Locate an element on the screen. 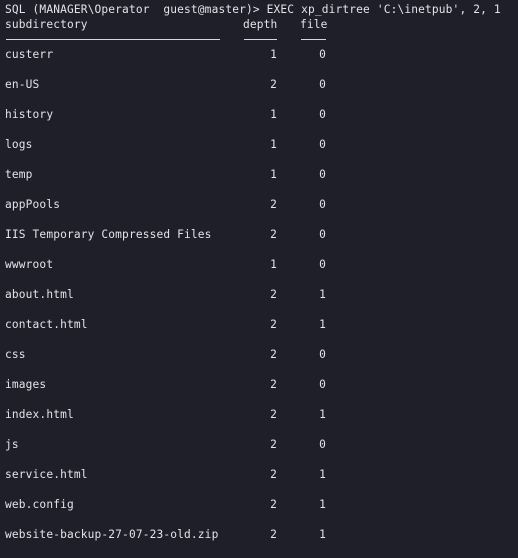 This screenshot has height=558, width=518. cell-subdirectory: appPools is located at coordinates (33, 204).